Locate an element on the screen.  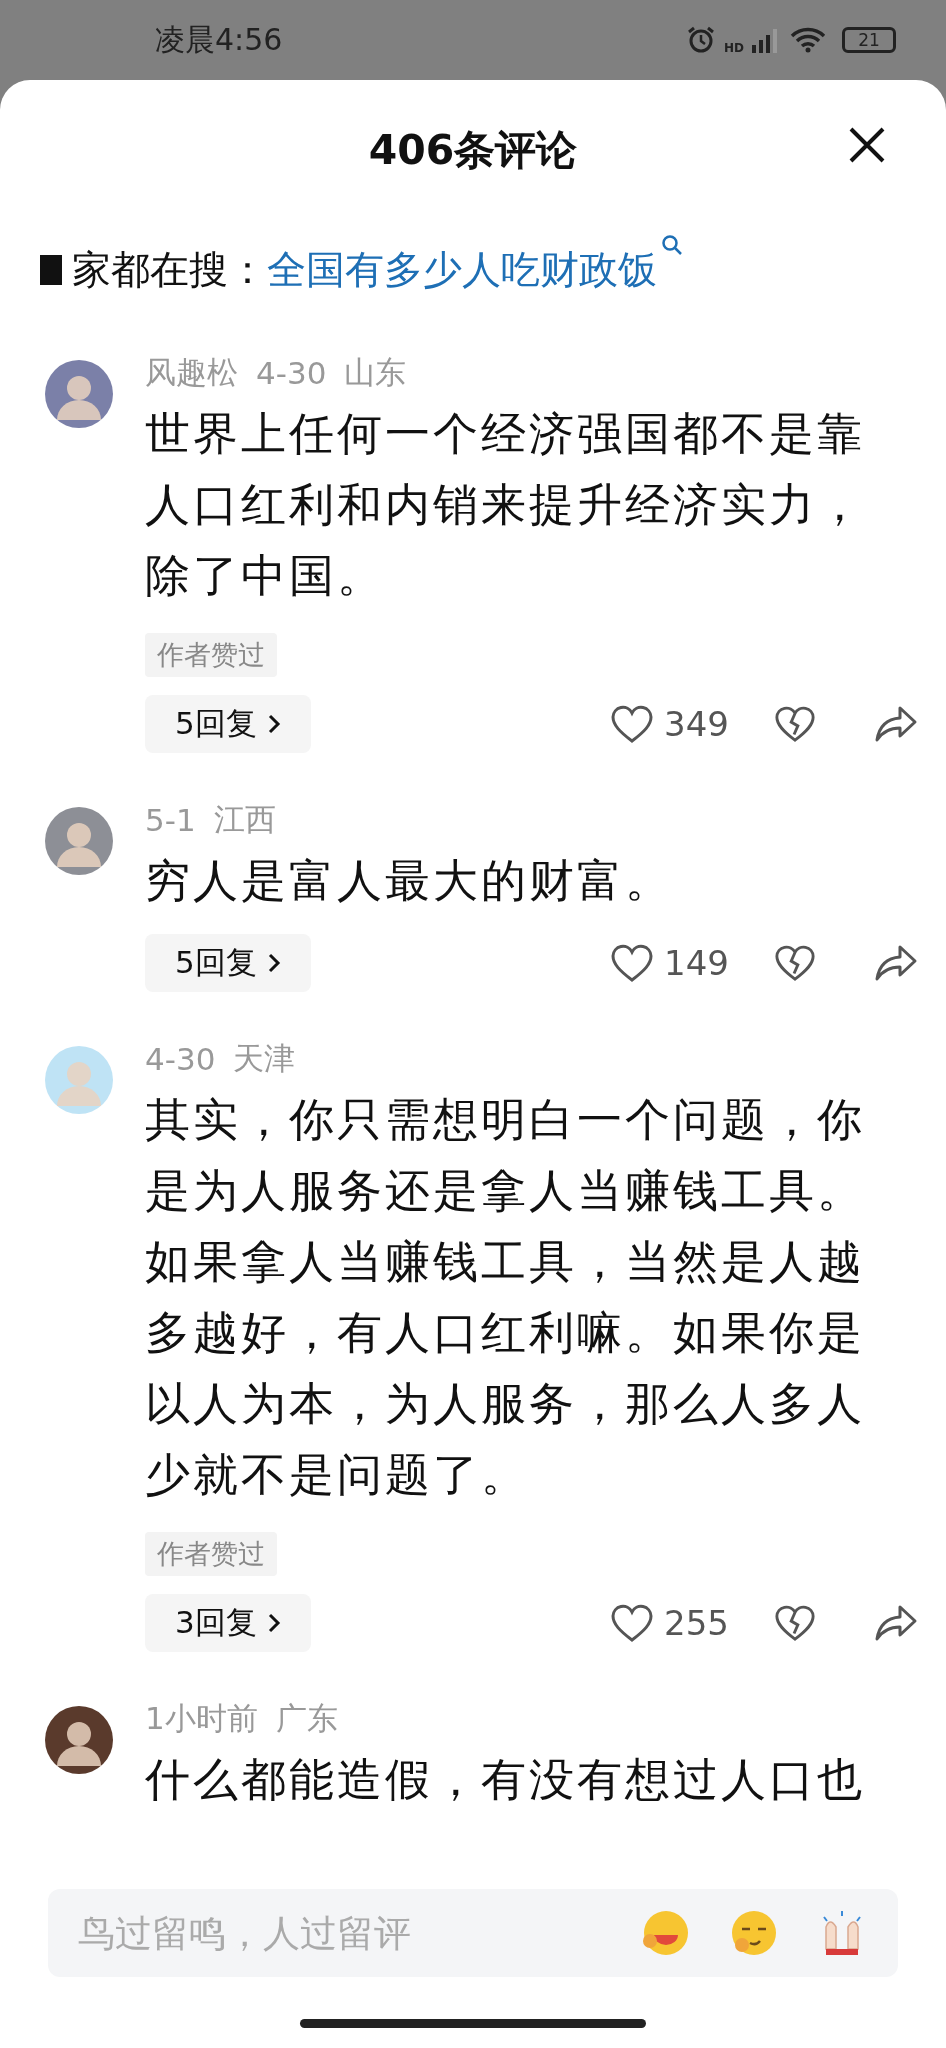
like-count: 149 is located at coordinates (697, 963).